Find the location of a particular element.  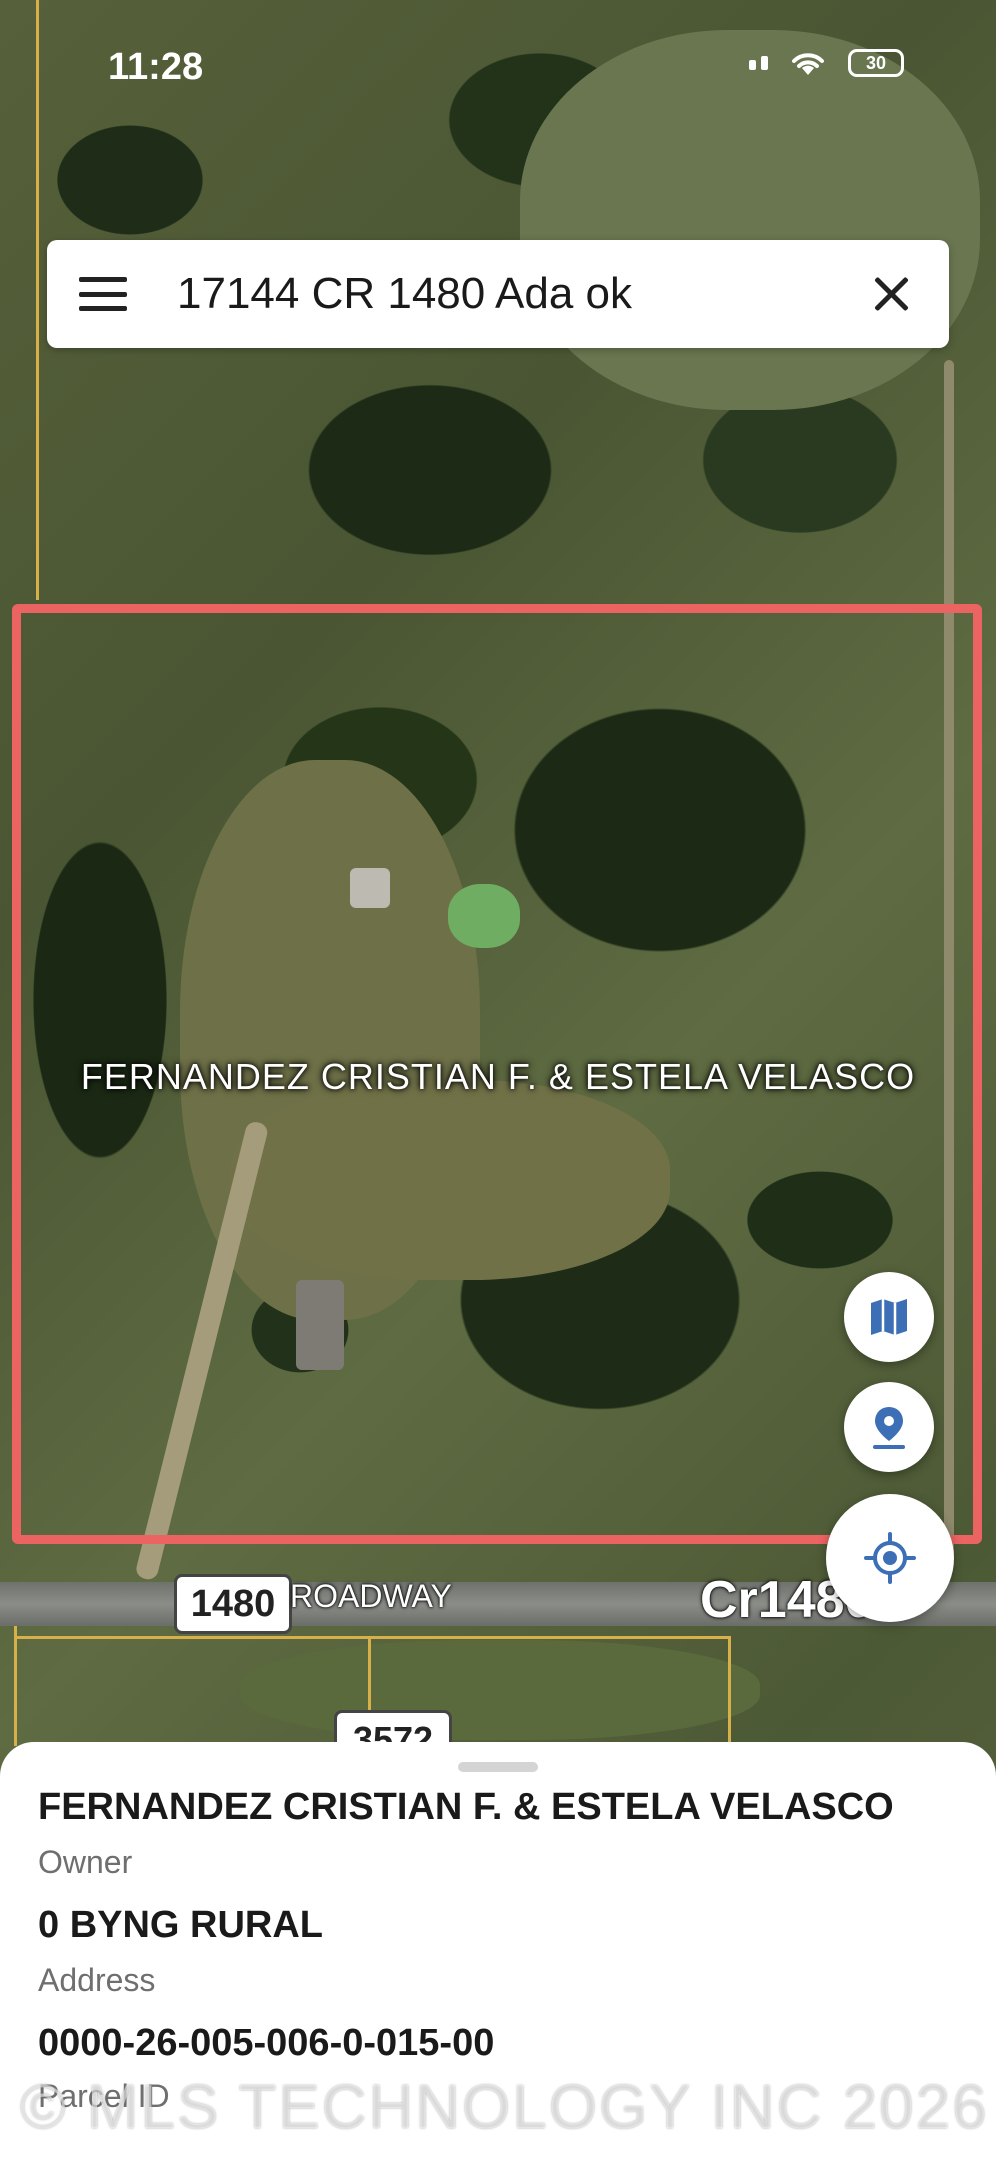

address-value: 0 BYNG RURAL is located at coordinates (181, 1925).